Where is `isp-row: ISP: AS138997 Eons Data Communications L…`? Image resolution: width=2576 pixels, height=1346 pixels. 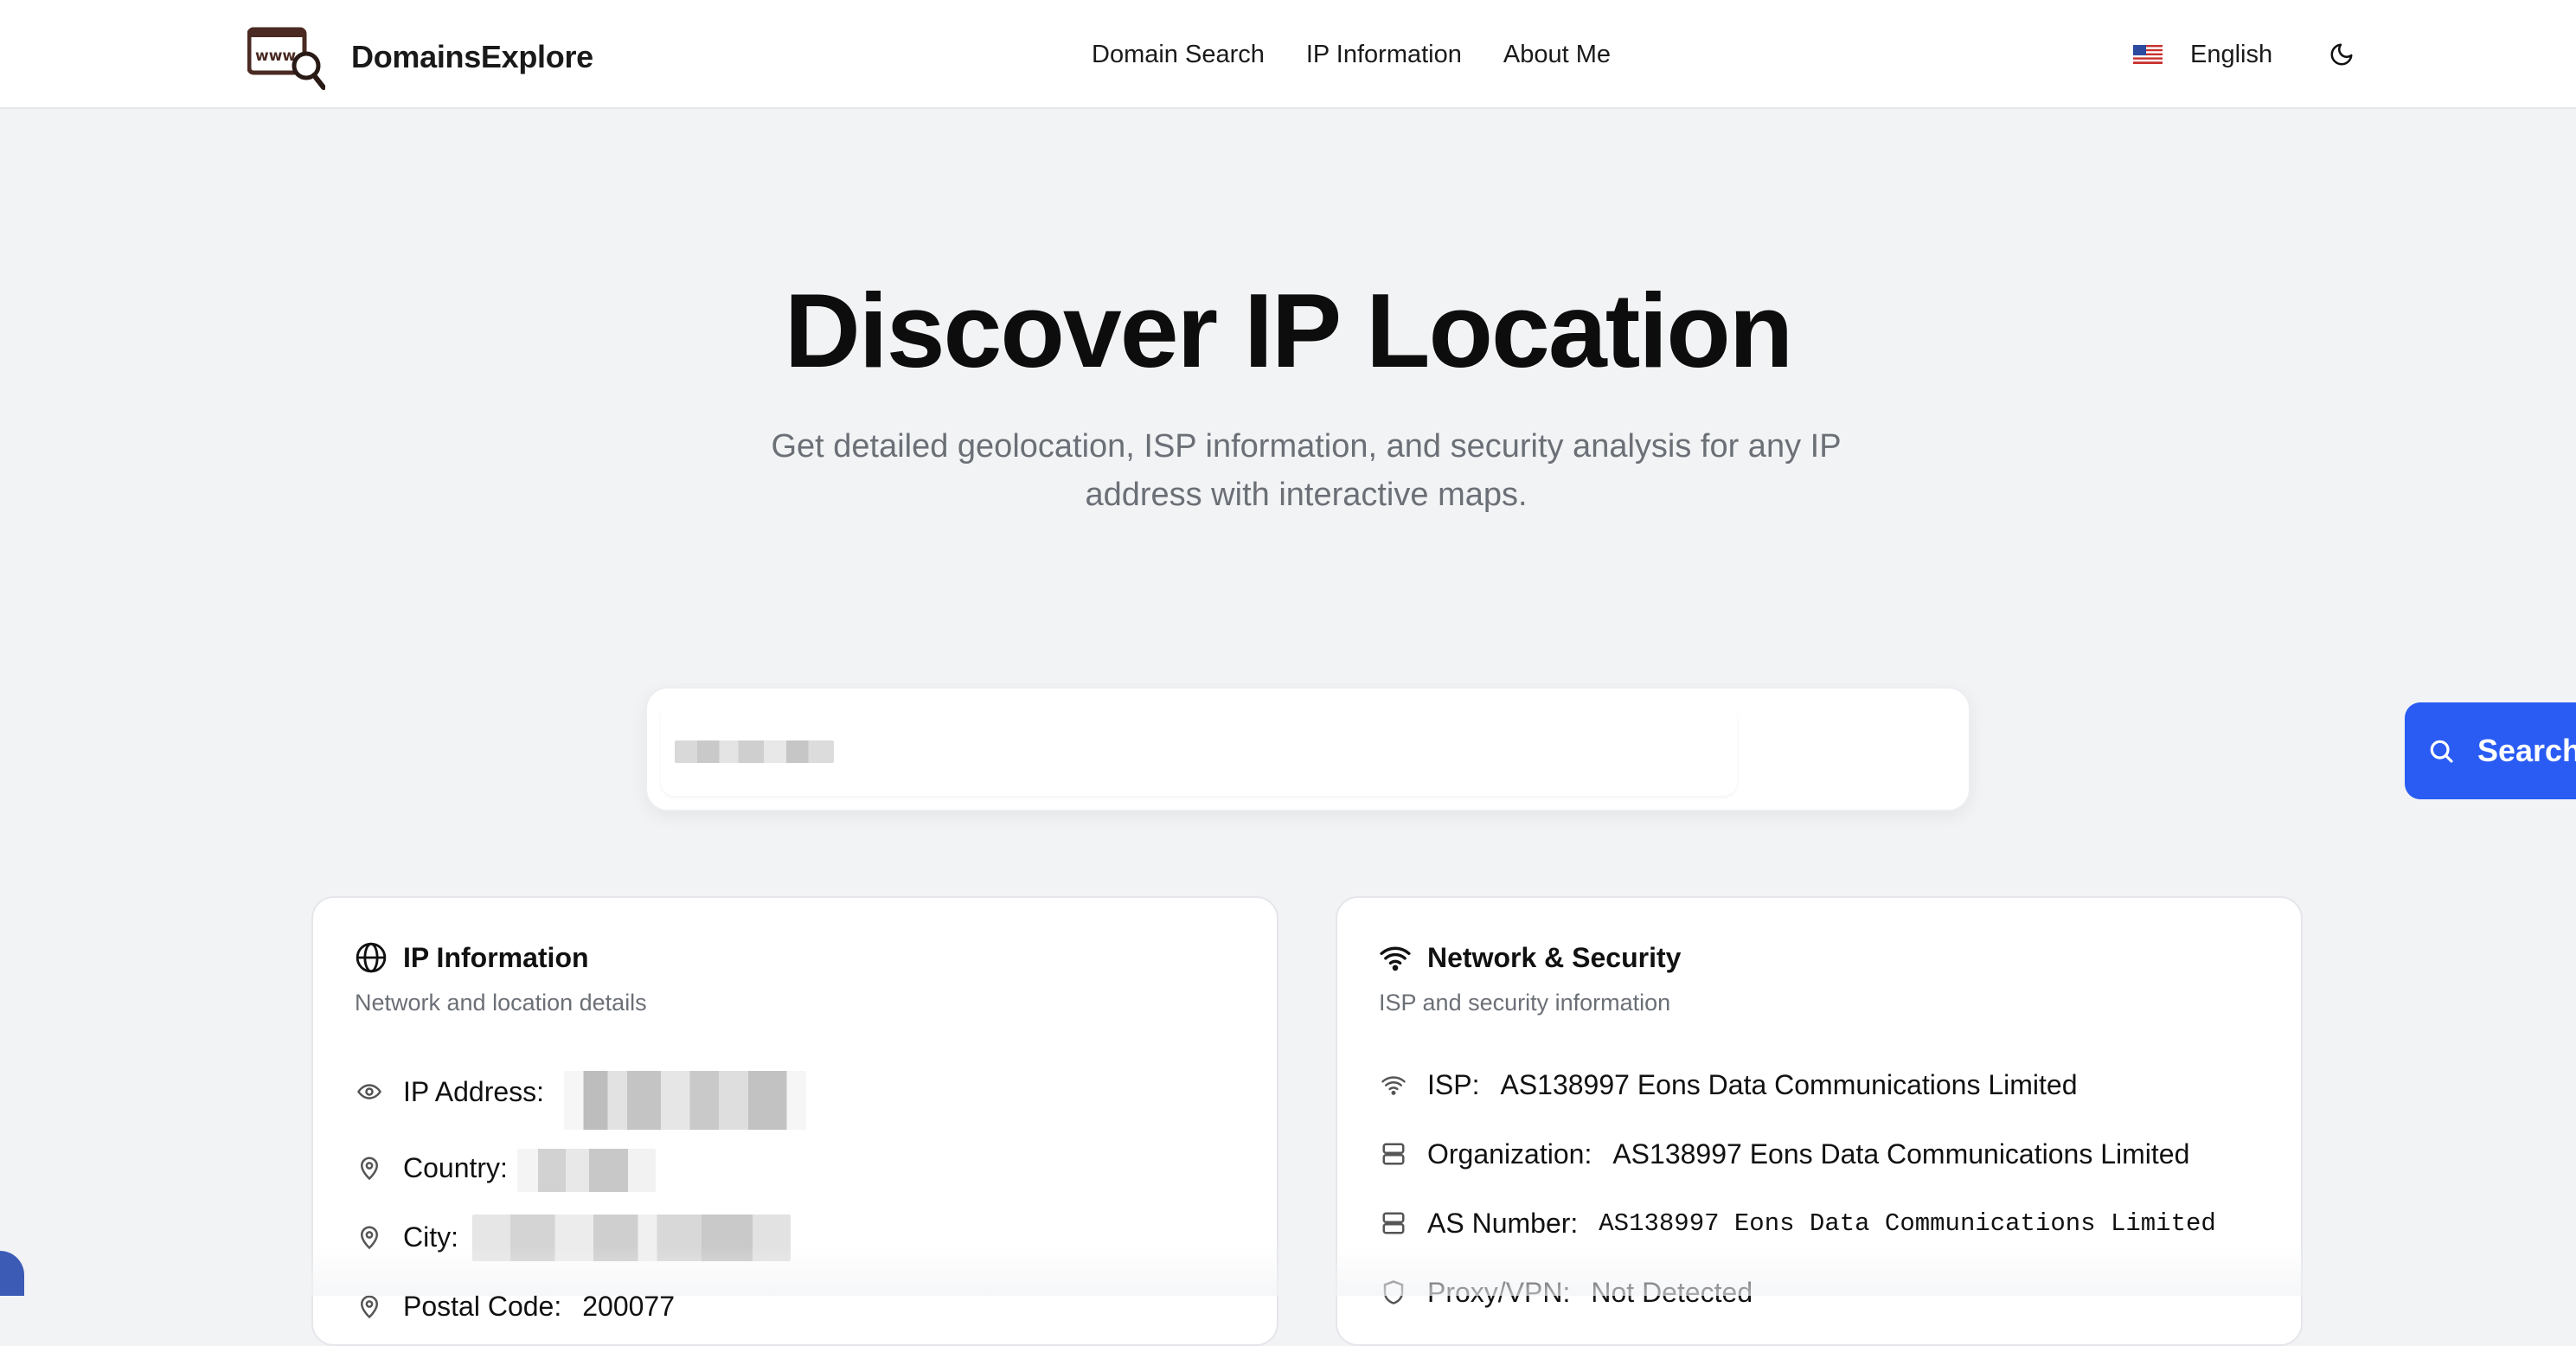
isp-row: ISP: AS138997 Eons Data Communications L… is located at coordinates (1728, 1085).